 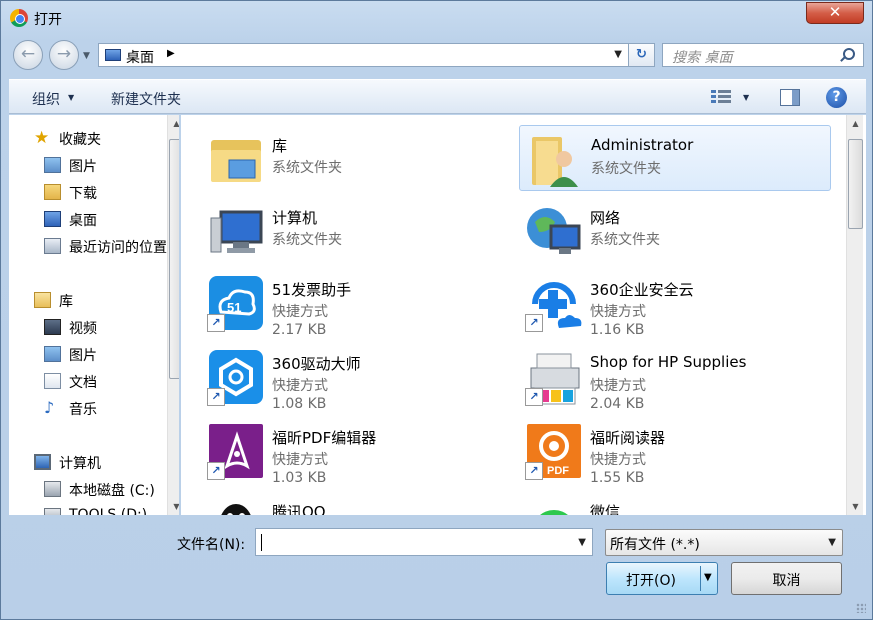 What do you see at coordinates (702, 58) in the screenshot?
I see `search-placeholder: 搜索 桌面` at bounding box center [702, 58].